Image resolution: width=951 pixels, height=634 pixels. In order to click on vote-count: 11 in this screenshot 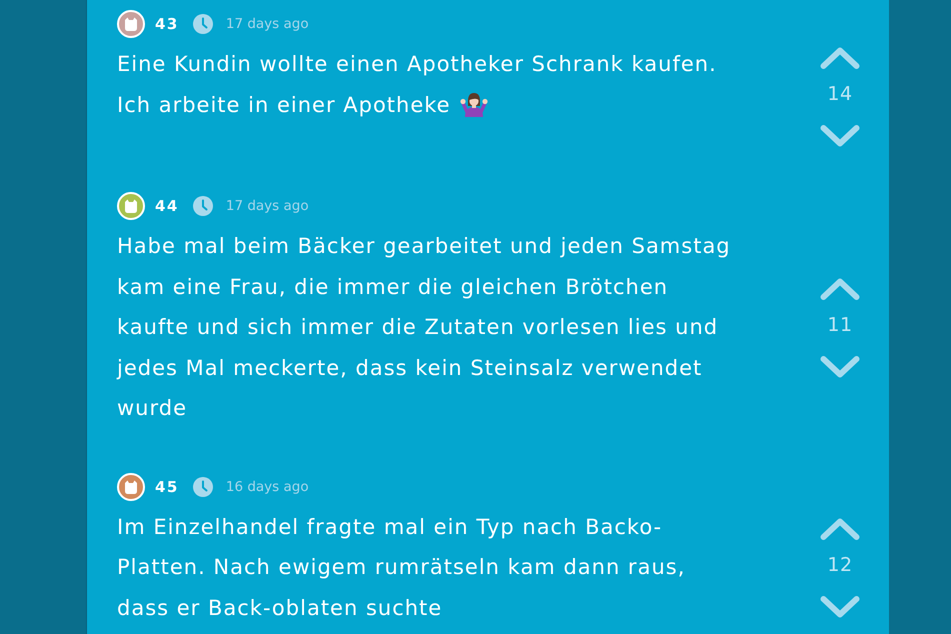, I will do `click(840, 325)`.